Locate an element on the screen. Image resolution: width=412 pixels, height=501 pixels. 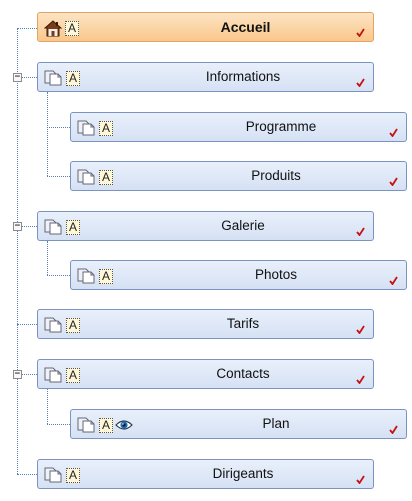
collapse-toggle-informations: − is located at coordinates (17, 77).